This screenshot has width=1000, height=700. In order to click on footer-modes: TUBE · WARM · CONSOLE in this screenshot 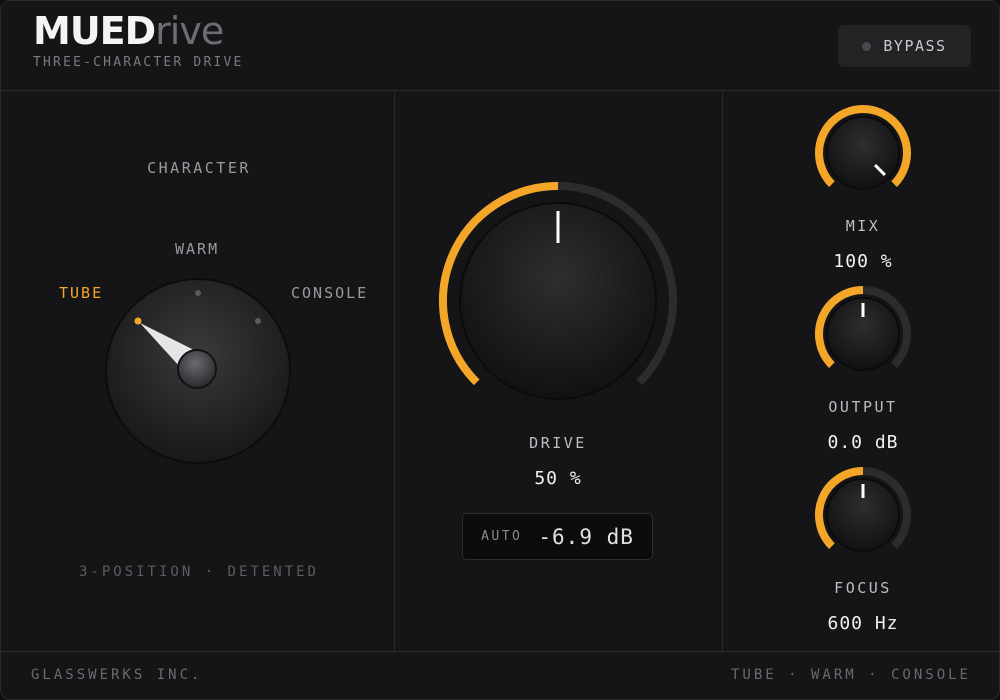, I will do `click(850, 675)`.